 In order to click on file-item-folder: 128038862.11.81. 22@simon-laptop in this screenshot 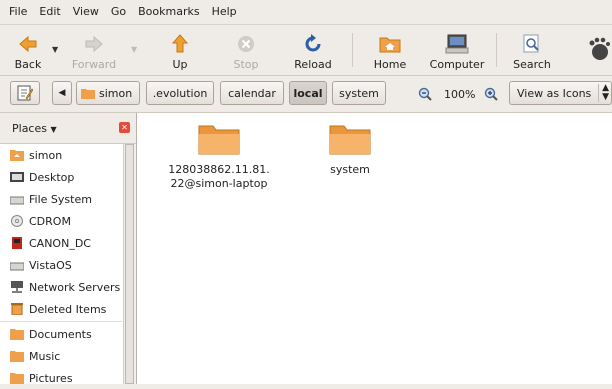, I will do `click(219, 157)`.